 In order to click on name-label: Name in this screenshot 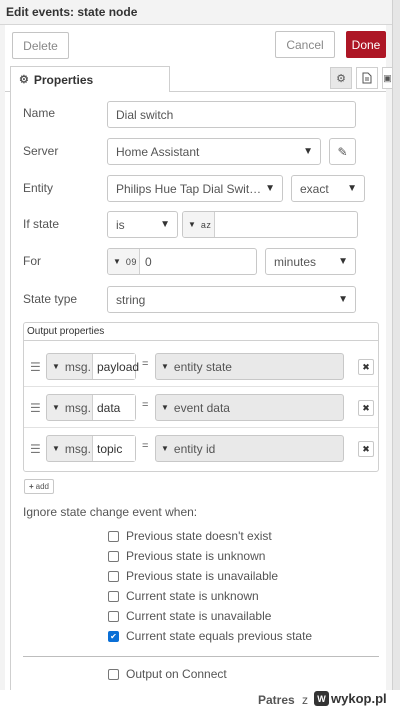, I will do `click(39, 113)`.